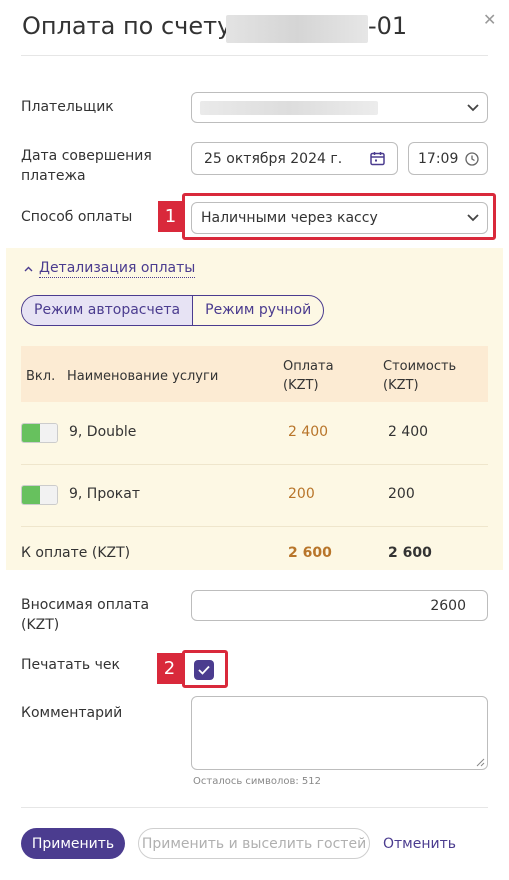 This screenshot has height=880, width=509. Describe the element at coordinates (419, 844) in the screenshot. I see `cancel-link: Отменить` at that location.